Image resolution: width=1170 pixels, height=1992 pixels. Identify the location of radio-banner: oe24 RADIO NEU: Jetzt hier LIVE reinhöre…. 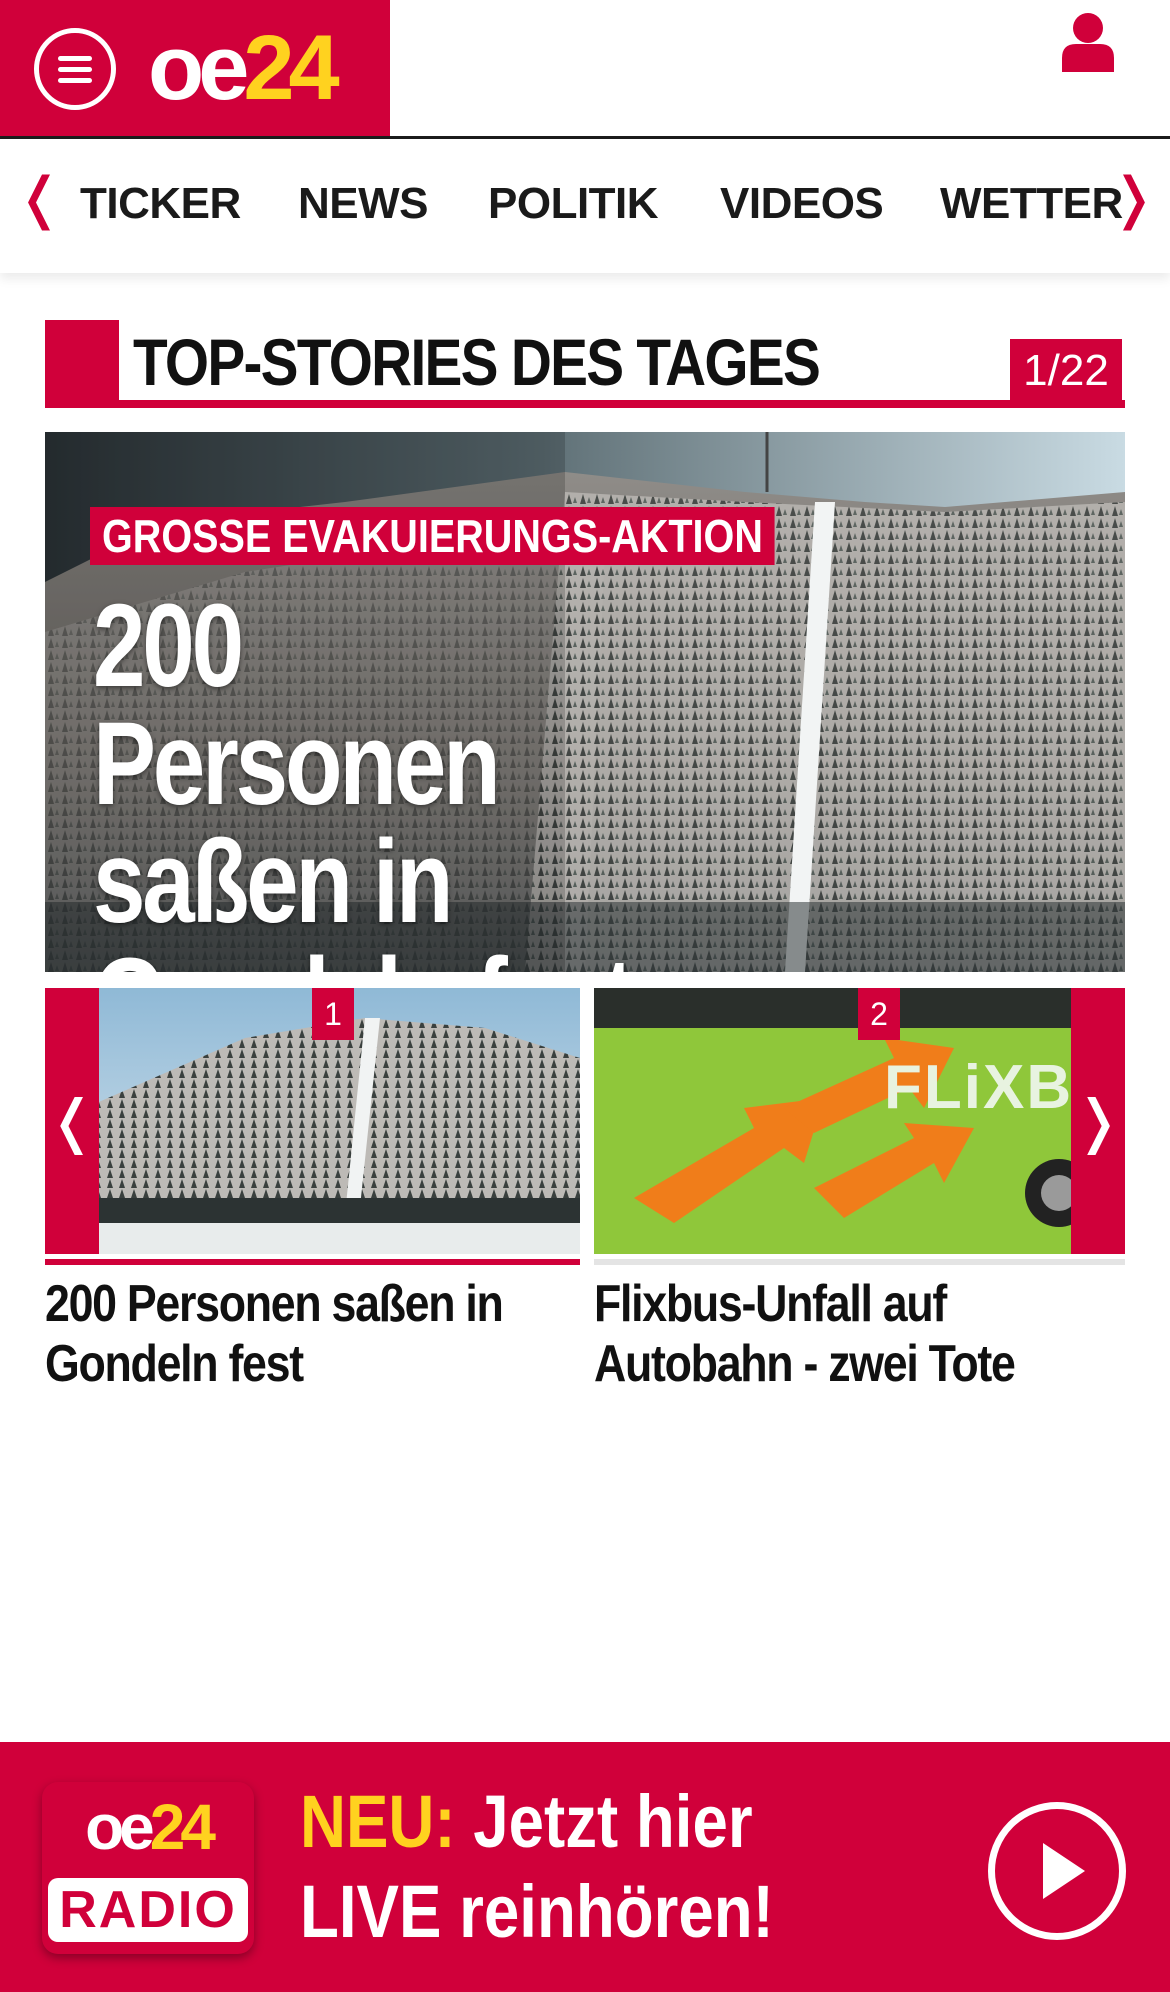
(585, 1867).